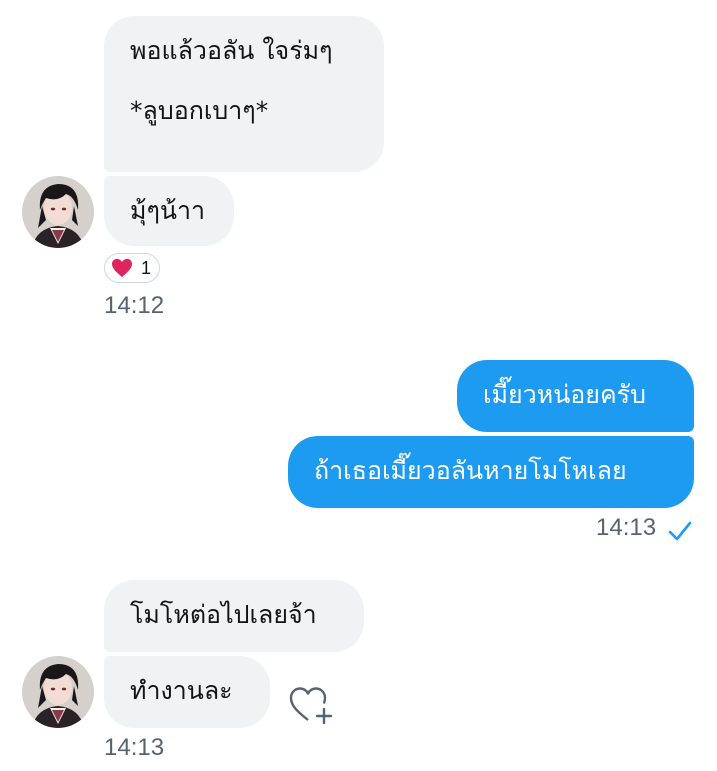 The width and height of the screenshot is (717, 771). What do you see at coordinates (244, 94) in the screenshot?
I see `message-bubble-incoming: พอแล้วอลัน ใจร่มๆ *ลูบอกเบาๆ*` at bounding box center [244, 94].